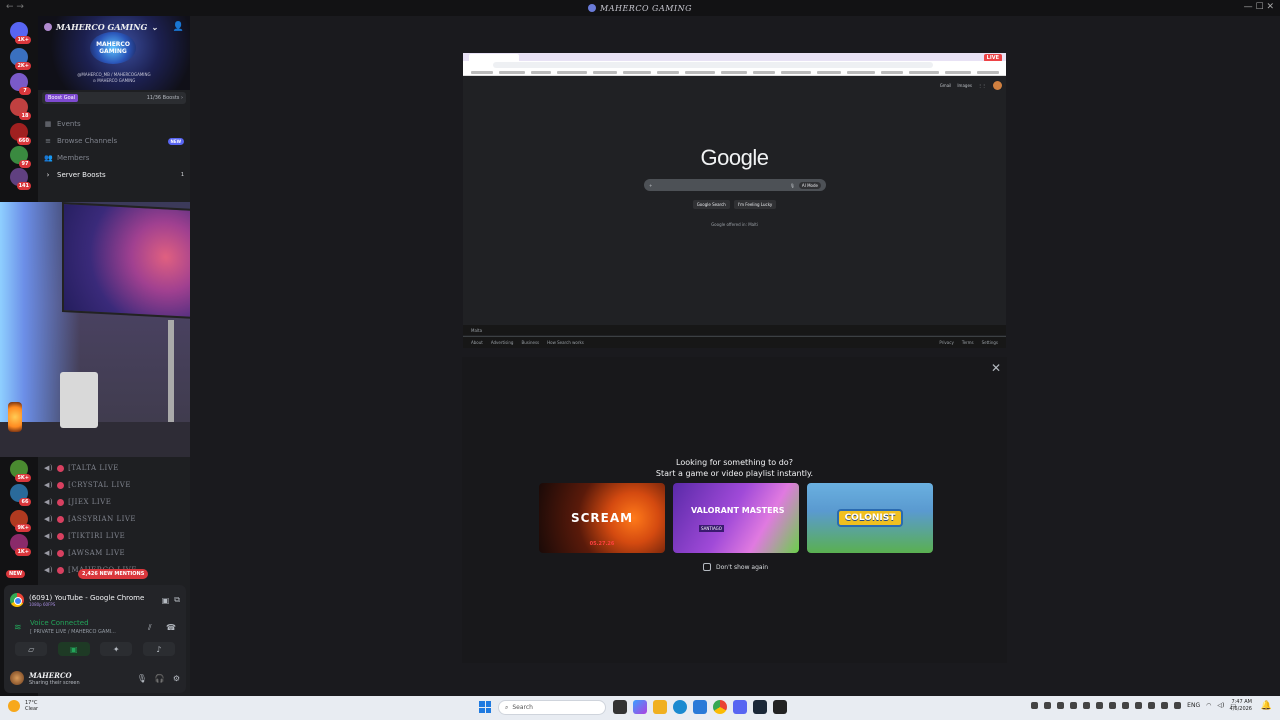 This screenshot has height=720, width=1280. Describe the element at coordinates (760, 707) in the screenshot. I see `steam-icon` at that location.